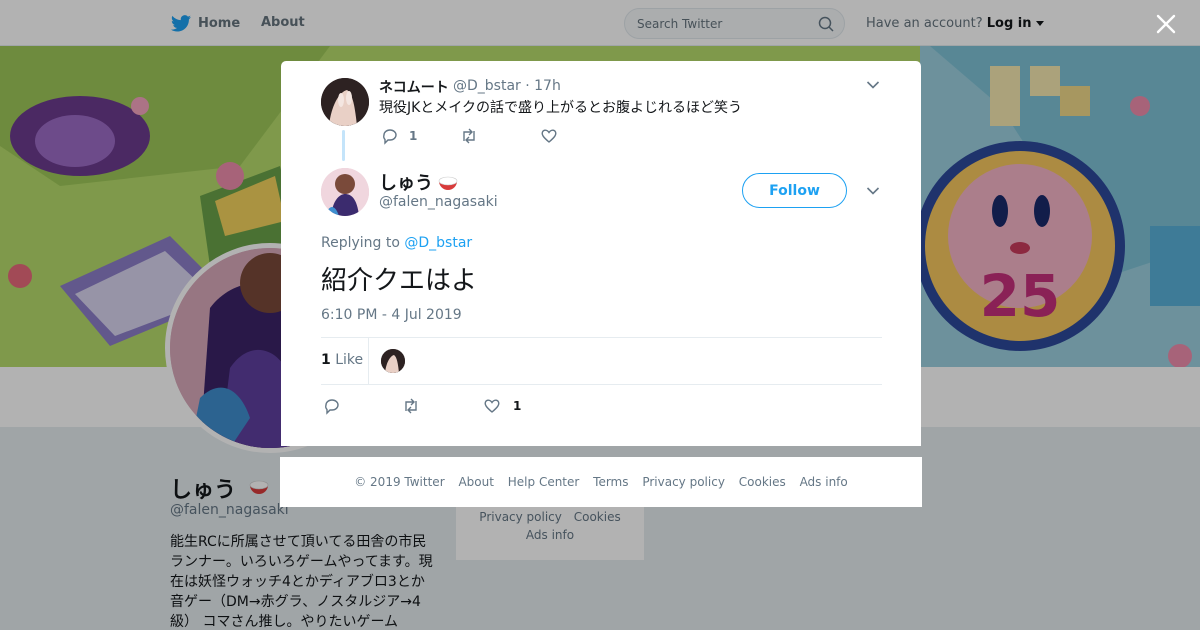 The width and height of the screenshot is (1200, 630). Describe the element at coordinates (475, 482) in the screenshot. I see `footer-about: About` at that location.